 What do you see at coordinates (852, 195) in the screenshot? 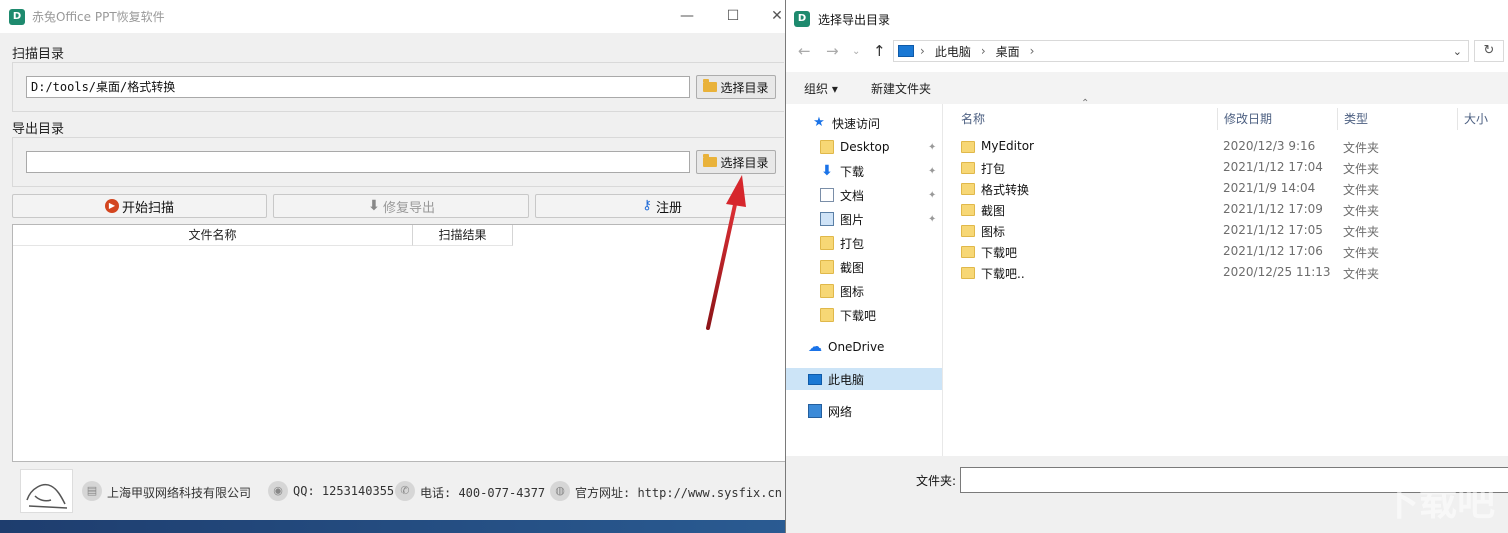
I see `nav-label: 文档` at bounding box center [852, 195].